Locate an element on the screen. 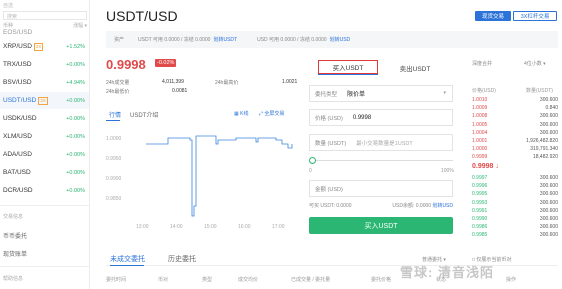 This screenshot has height=289, width=562. spot-orders-link: 币币委托 is located at coordinates (15, 235).